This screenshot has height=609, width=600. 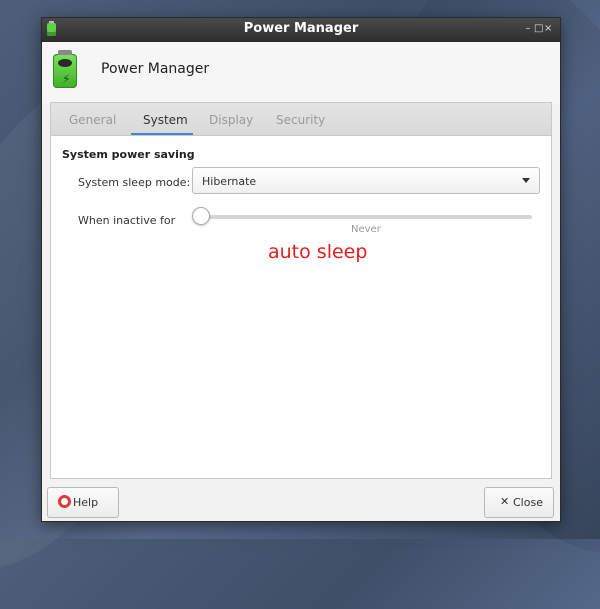 I want to click on window-title: Power Manager, so click(x=301, y=28).